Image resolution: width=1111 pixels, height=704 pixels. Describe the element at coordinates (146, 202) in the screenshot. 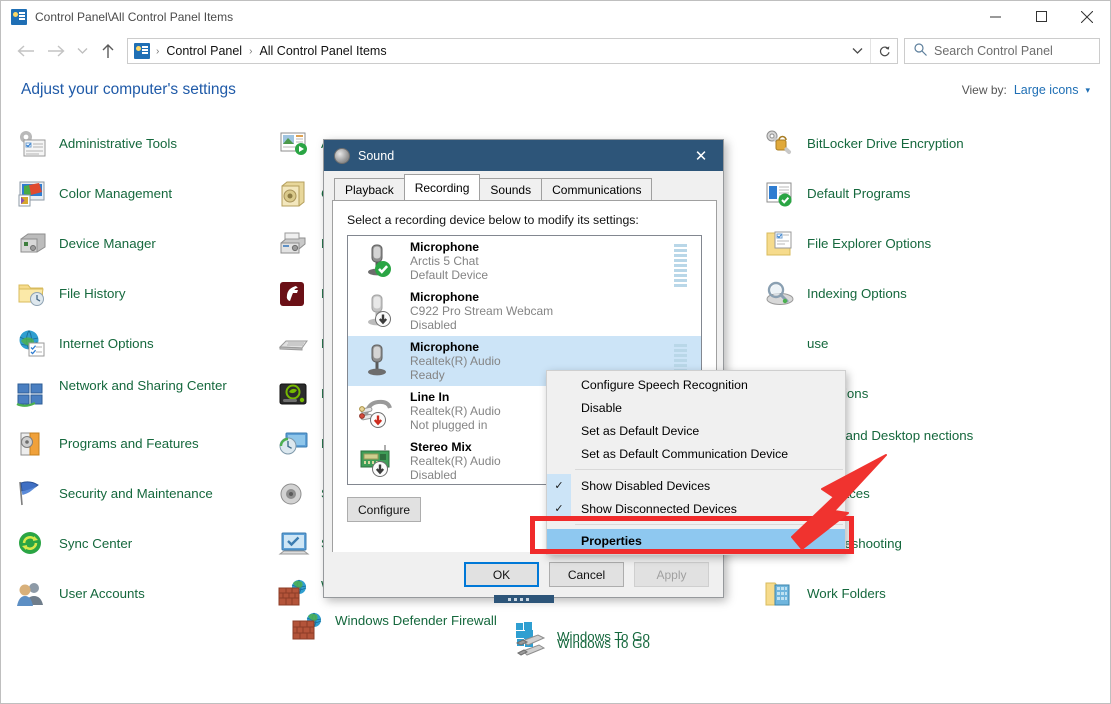

I see `cp-item-color-management: Color Management` at that location.